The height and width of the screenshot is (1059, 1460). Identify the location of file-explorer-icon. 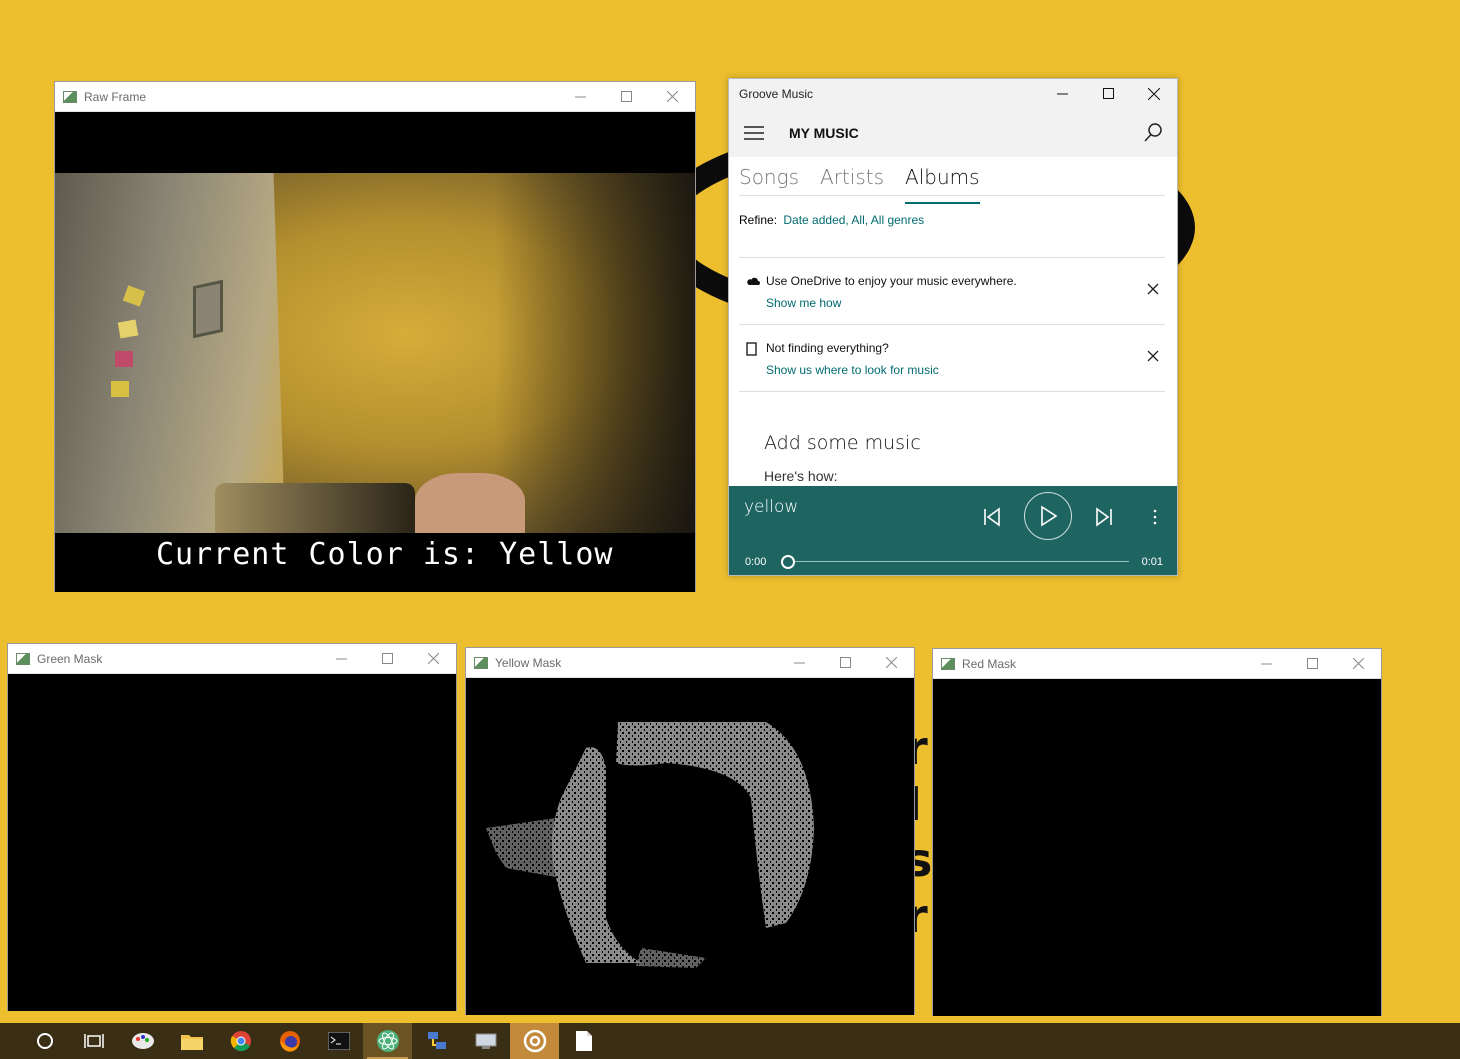
(191, 1041).